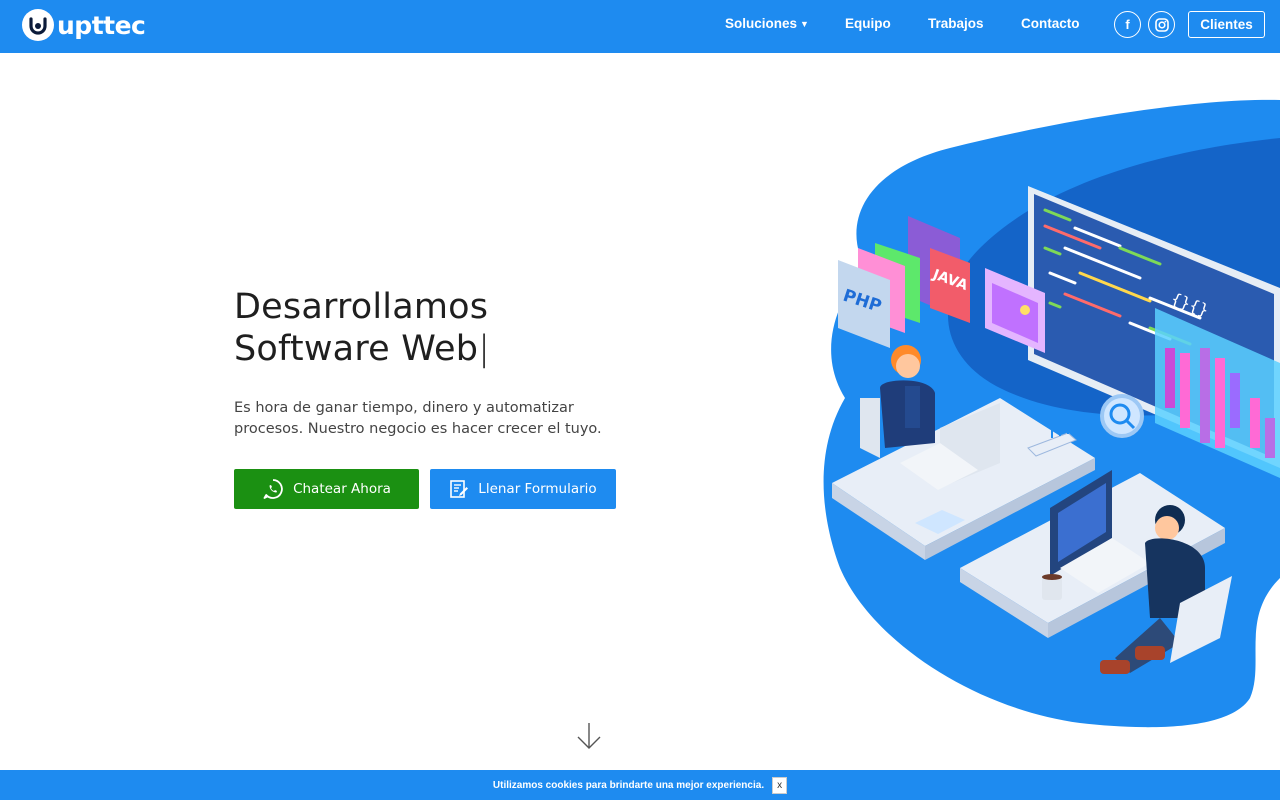  I want to click on hero-title-line2: Software Web|, so click(444, 349).